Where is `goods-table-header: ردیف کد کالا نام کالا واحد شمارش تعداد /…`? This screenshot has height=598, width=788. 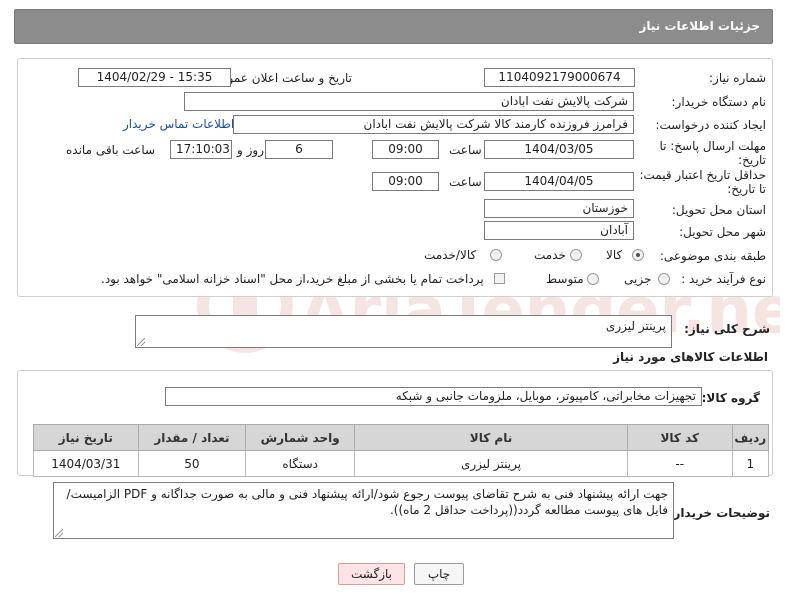 goods-table-header: ردیف کد کالا نام کالا واحد شمارش تعداد /… is located at coordinates (401, 437).